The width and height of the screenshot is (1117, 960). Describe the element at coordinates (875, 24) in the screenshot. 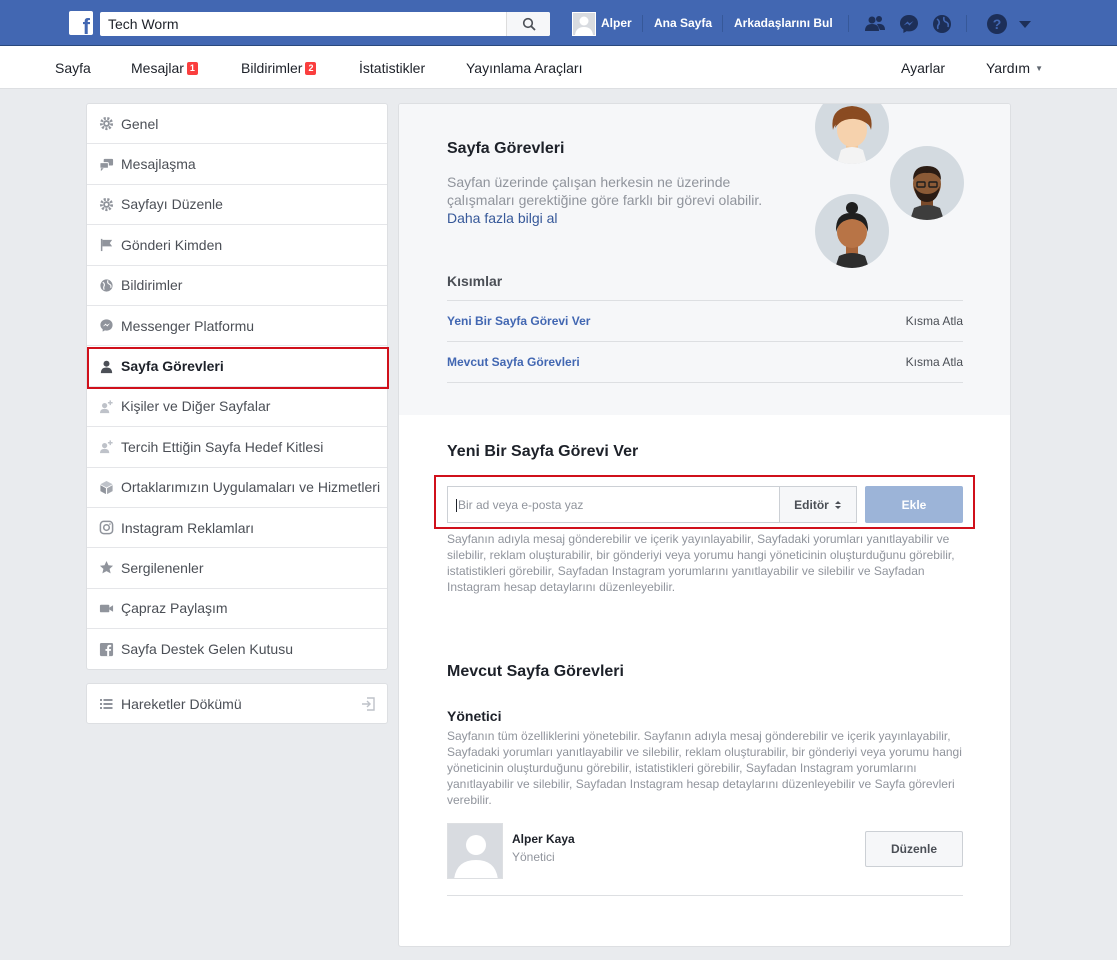

I see `friend-requests-icon` at that location.